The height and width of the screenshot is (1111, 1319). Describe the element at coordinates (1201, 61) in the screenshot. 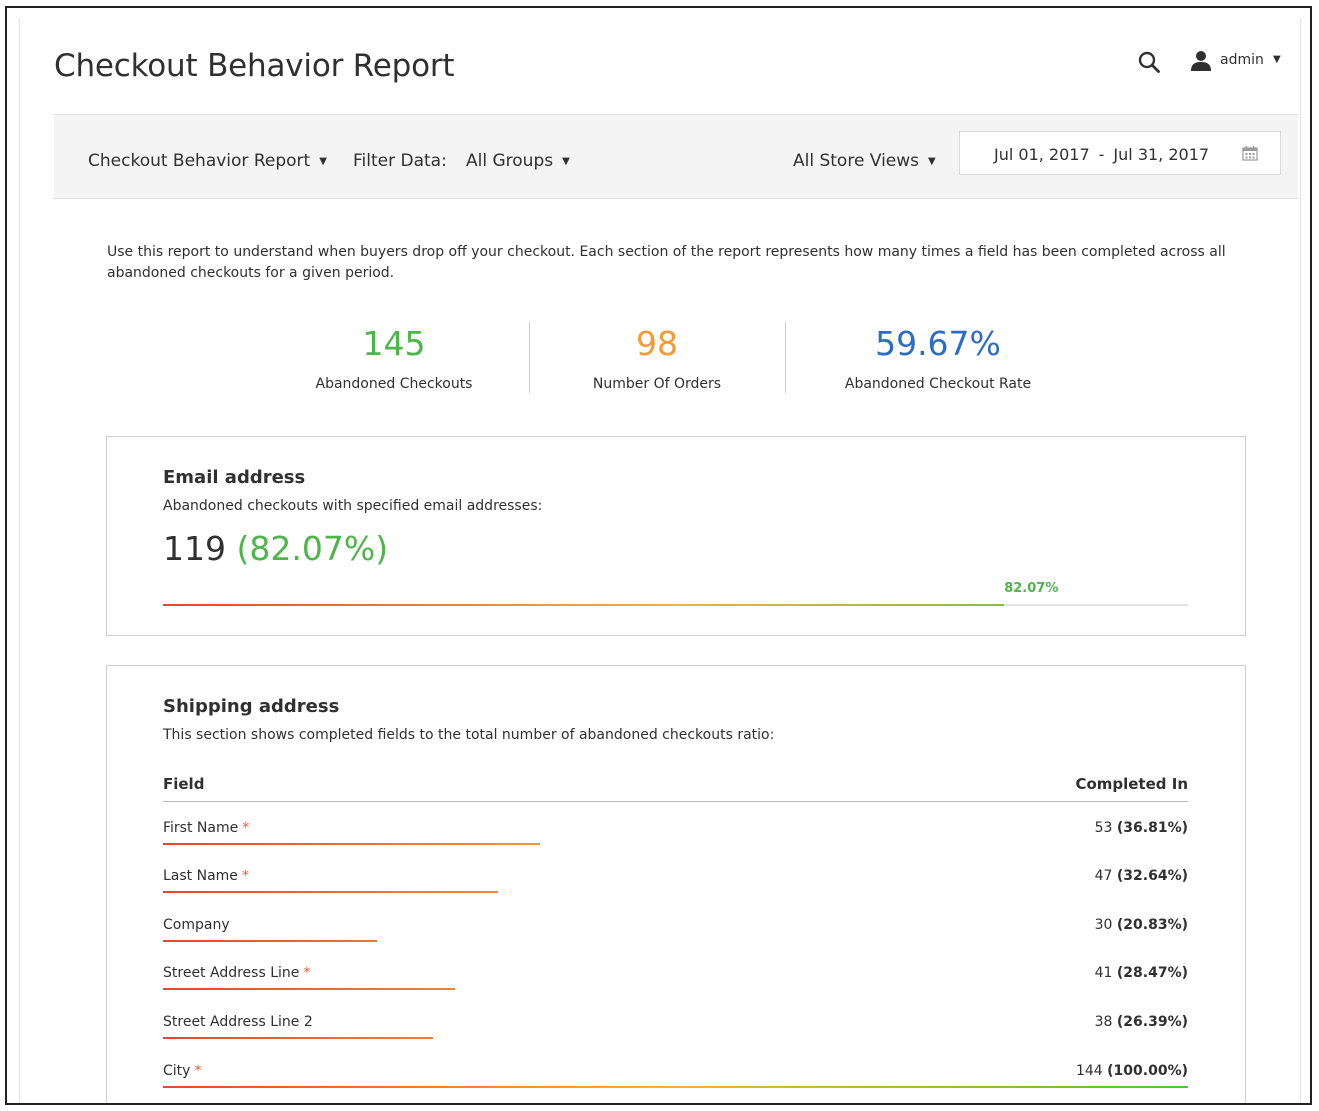

I see `user-icon` at that location.